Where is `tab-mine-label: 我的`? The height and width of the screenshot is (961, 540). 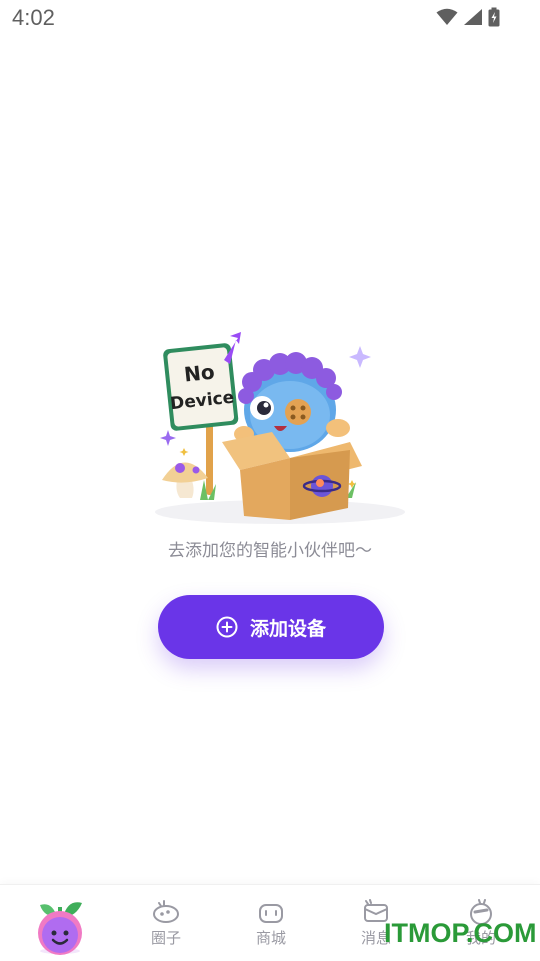
tab-mine-label: 我的 is located at coordinates (480, 938).